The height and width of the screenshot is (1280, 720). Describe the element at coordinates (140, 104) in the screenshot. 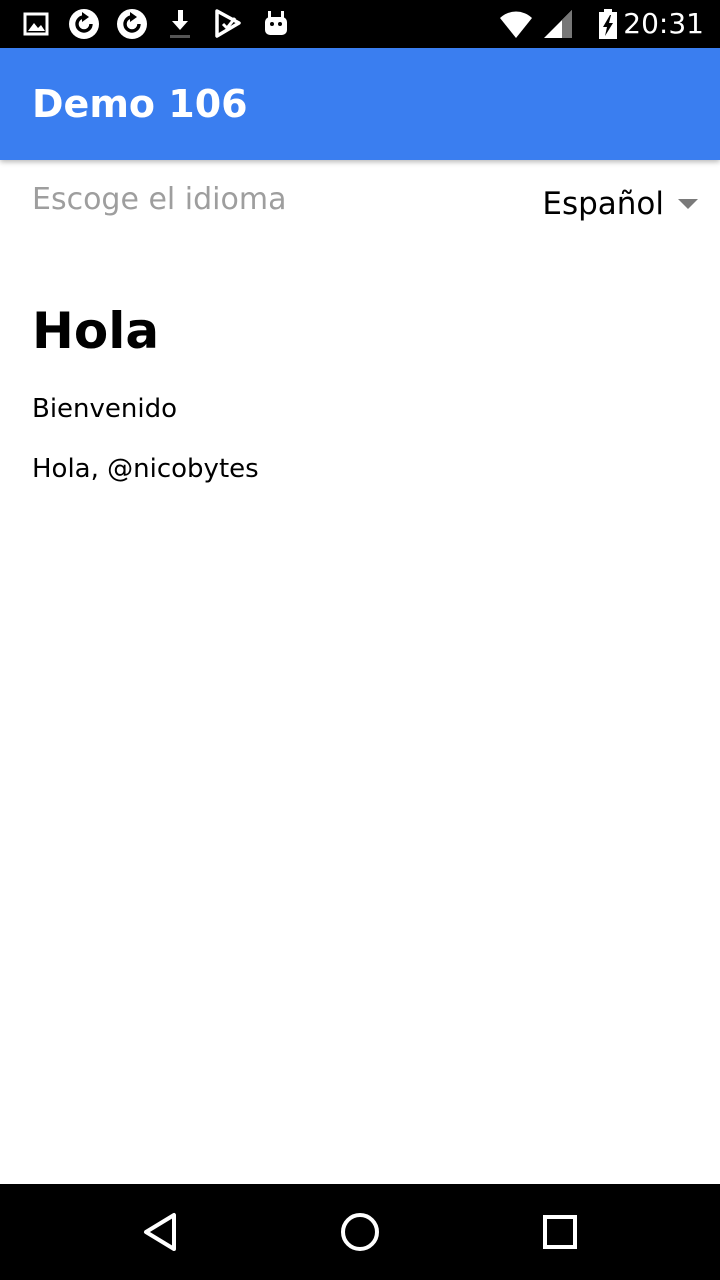

I see `app-title: Demo 106` at that location.